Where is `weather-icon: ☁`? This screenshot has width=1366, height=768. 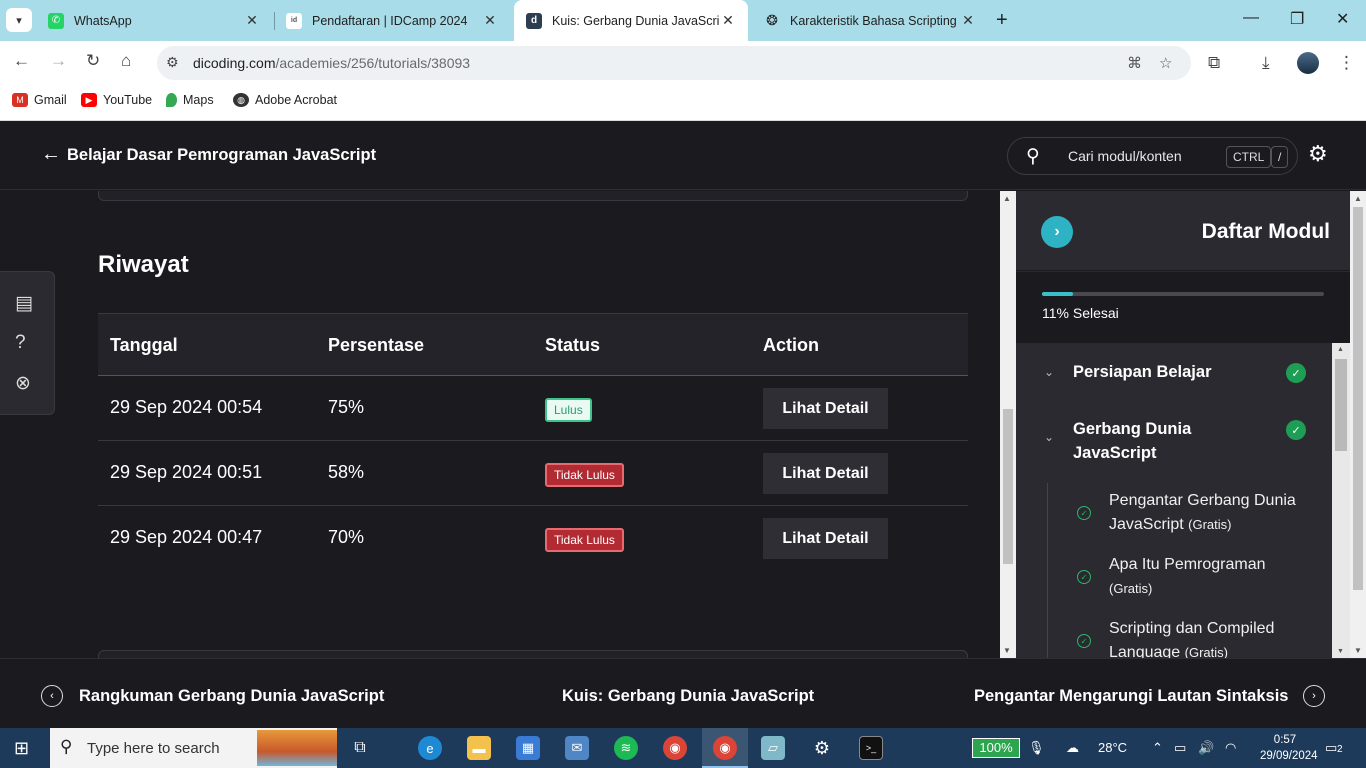
weather-icon: ☁ is located at coordinates (1072, 748).